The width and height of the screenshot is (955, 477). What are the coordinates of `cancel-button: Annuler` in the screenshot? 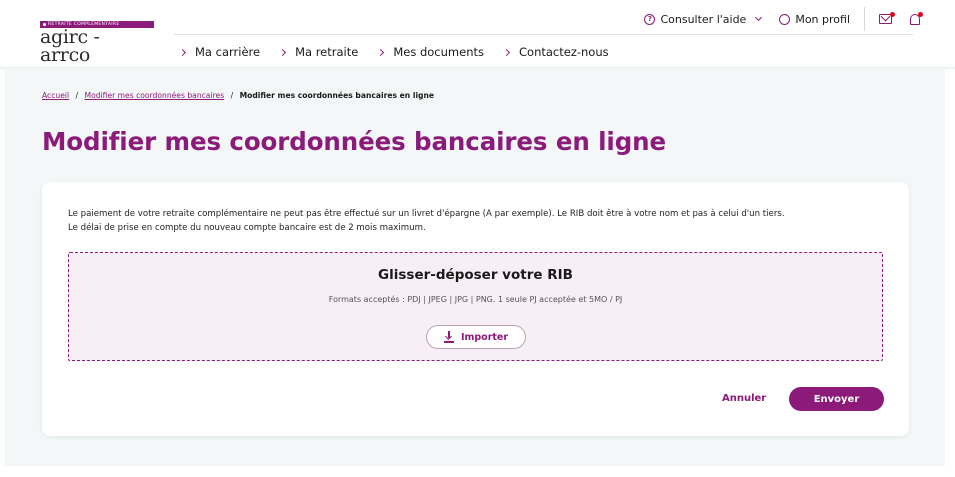 It's located at (744, 398).